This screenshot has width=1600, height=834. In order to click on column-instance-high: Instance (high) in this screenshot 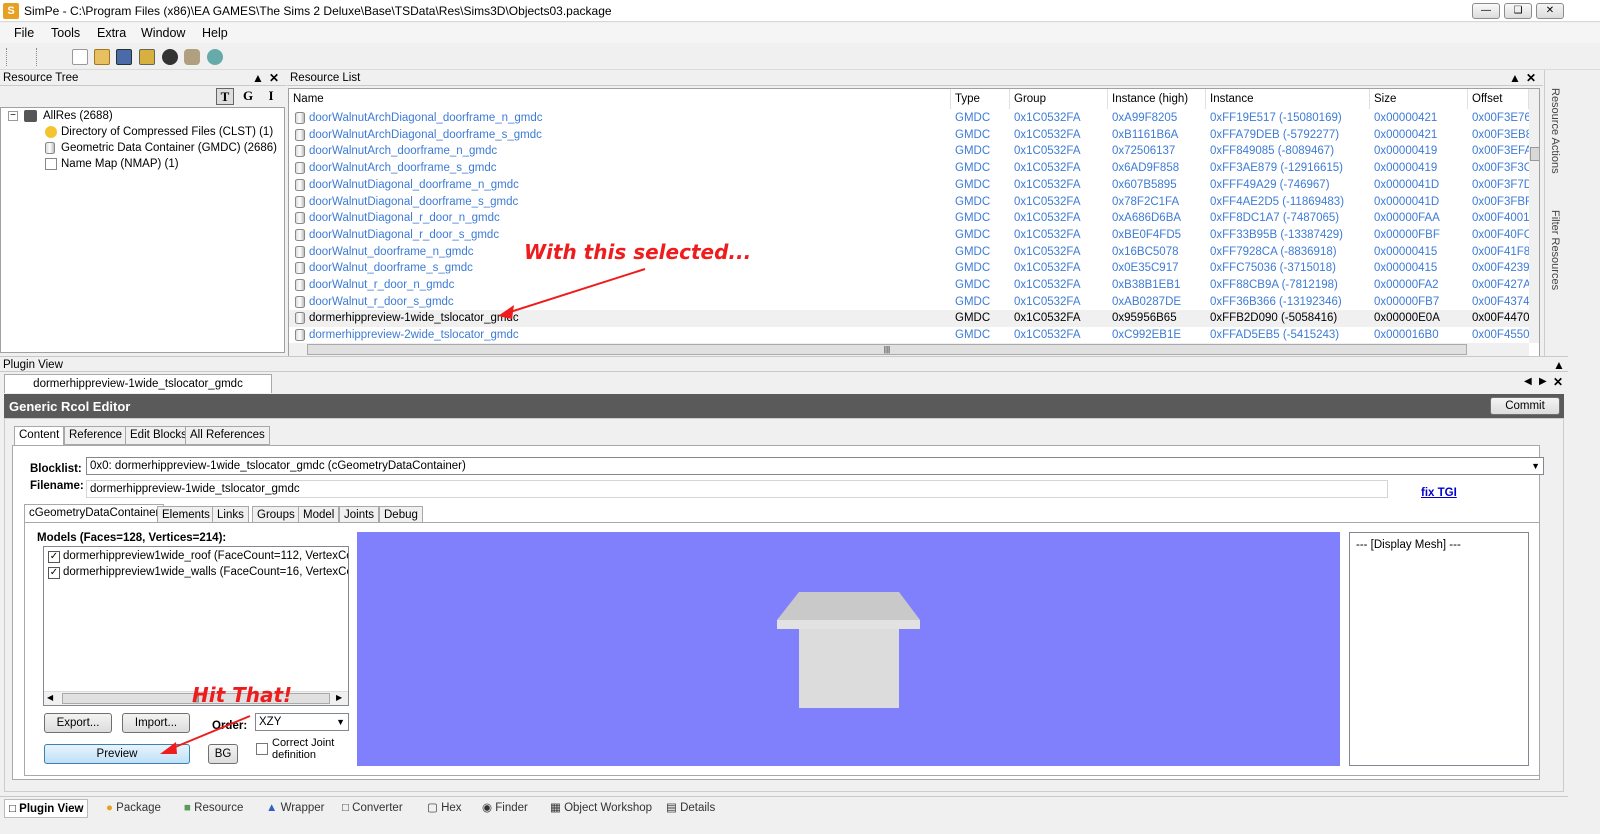, I will do `click(1157, 99)`.